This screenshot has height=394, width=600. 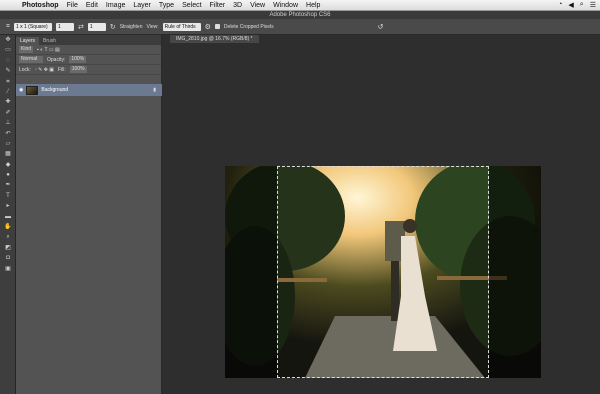 I want to click on gear-icon: ⚙, so click(x=208, y=27).